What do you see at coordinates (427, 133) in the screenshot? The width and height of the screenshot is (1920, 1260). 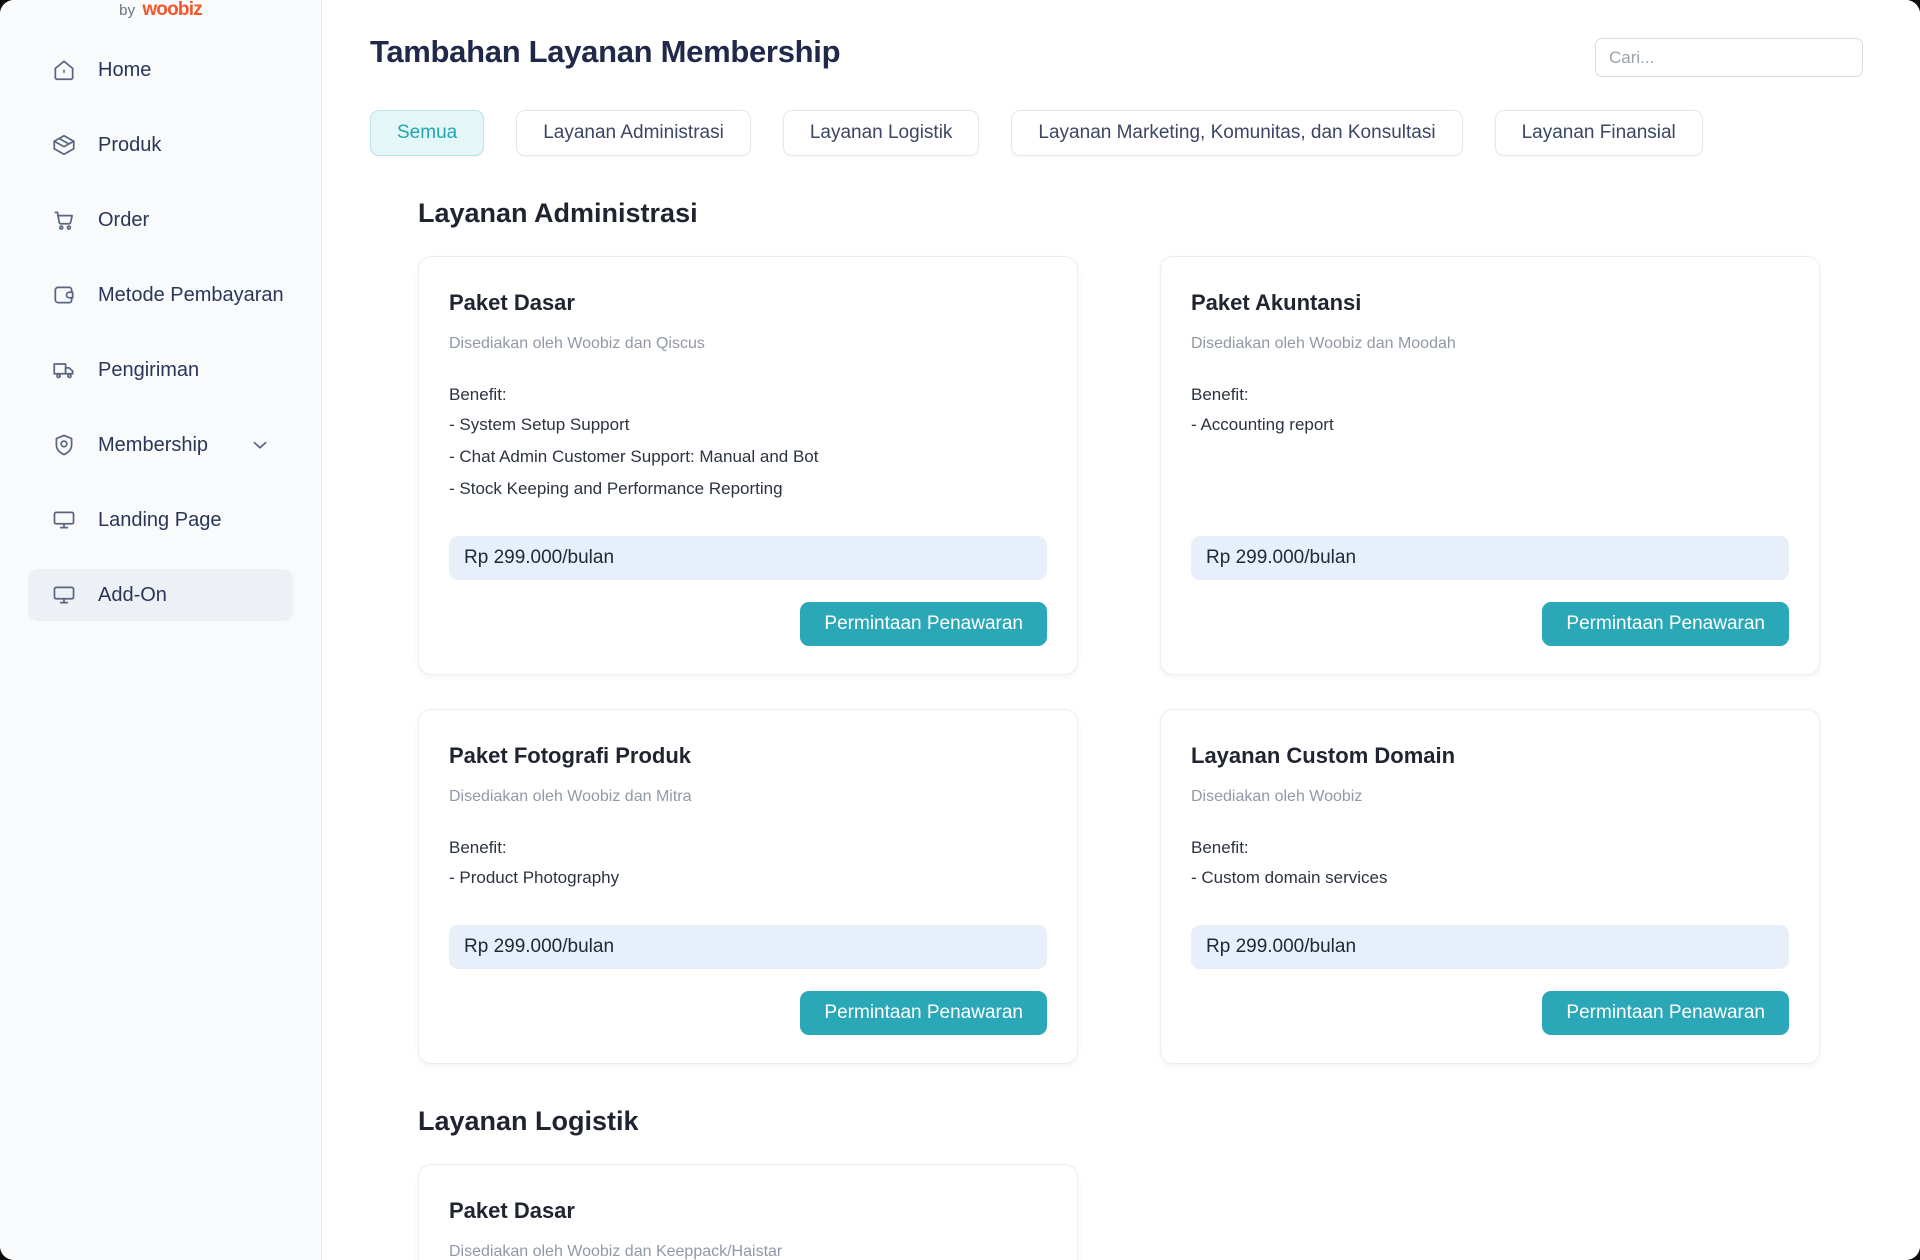 I see `tab-semua: Semua` at bounding box center [427, 133].